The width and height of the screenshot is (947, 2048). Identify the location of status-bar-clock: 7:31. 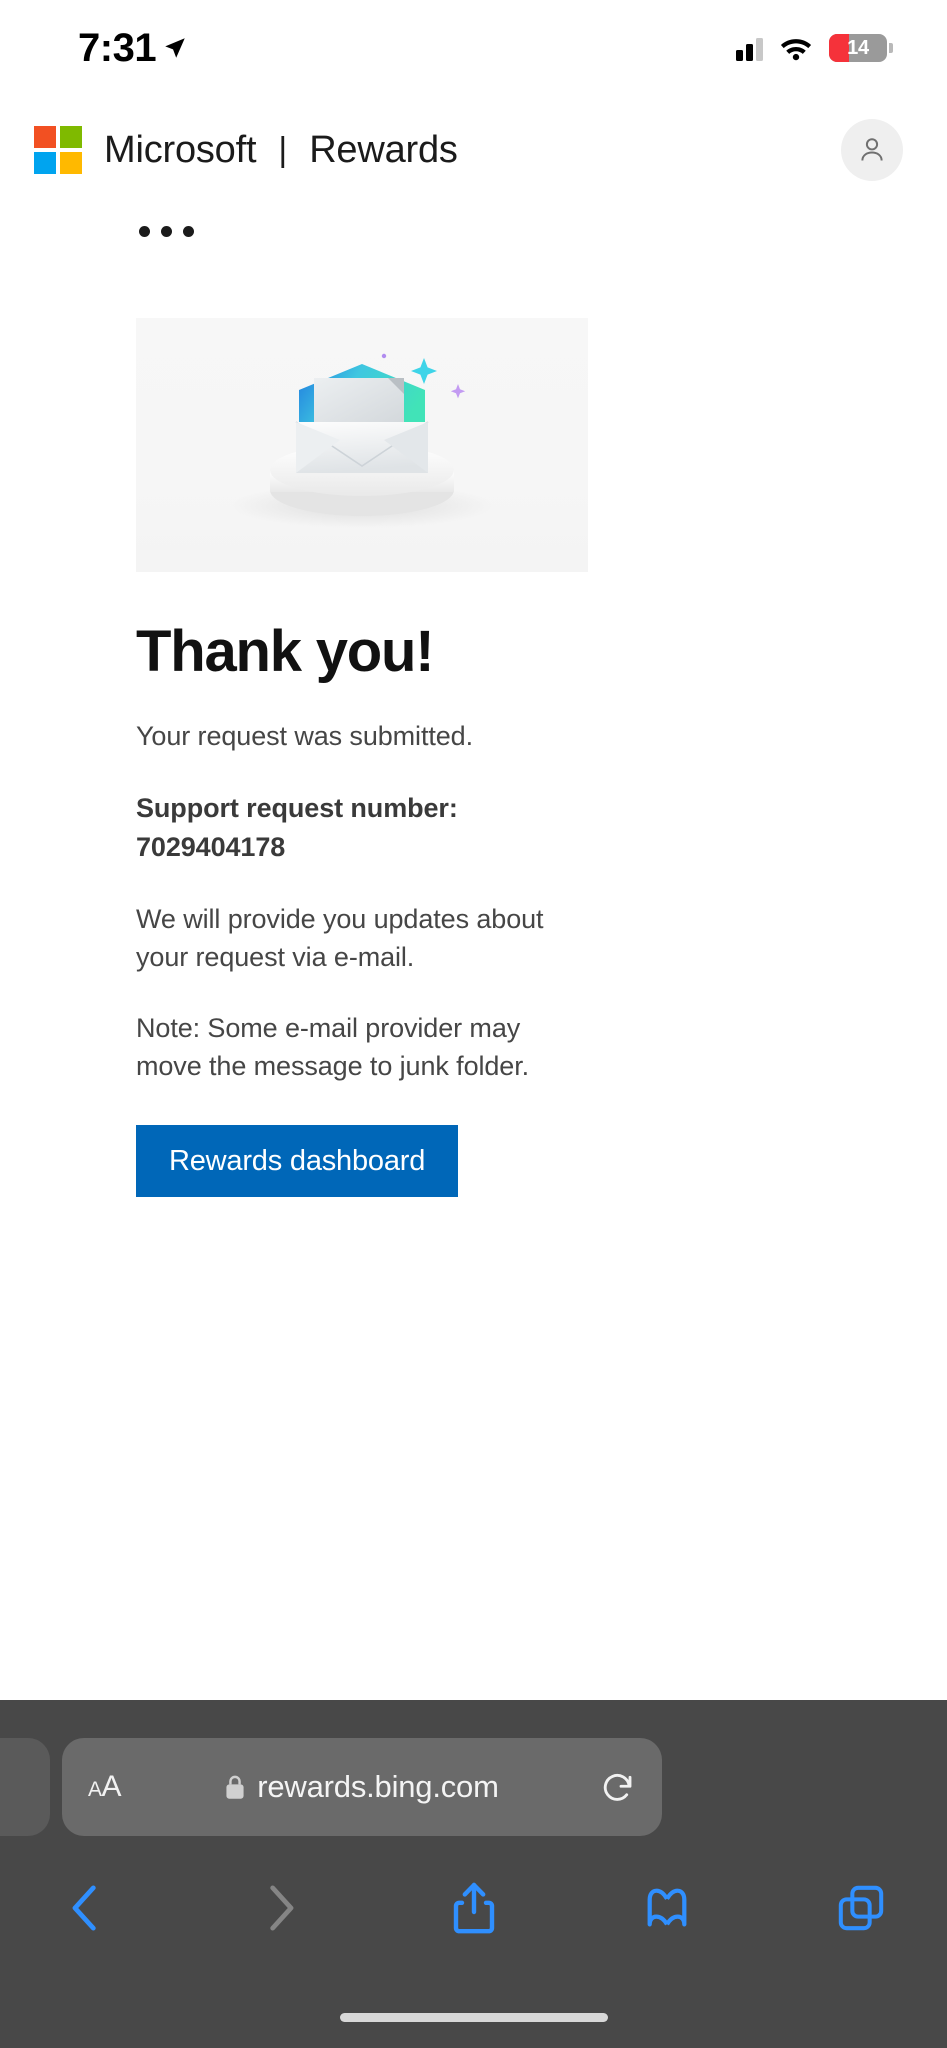
(117, 47).